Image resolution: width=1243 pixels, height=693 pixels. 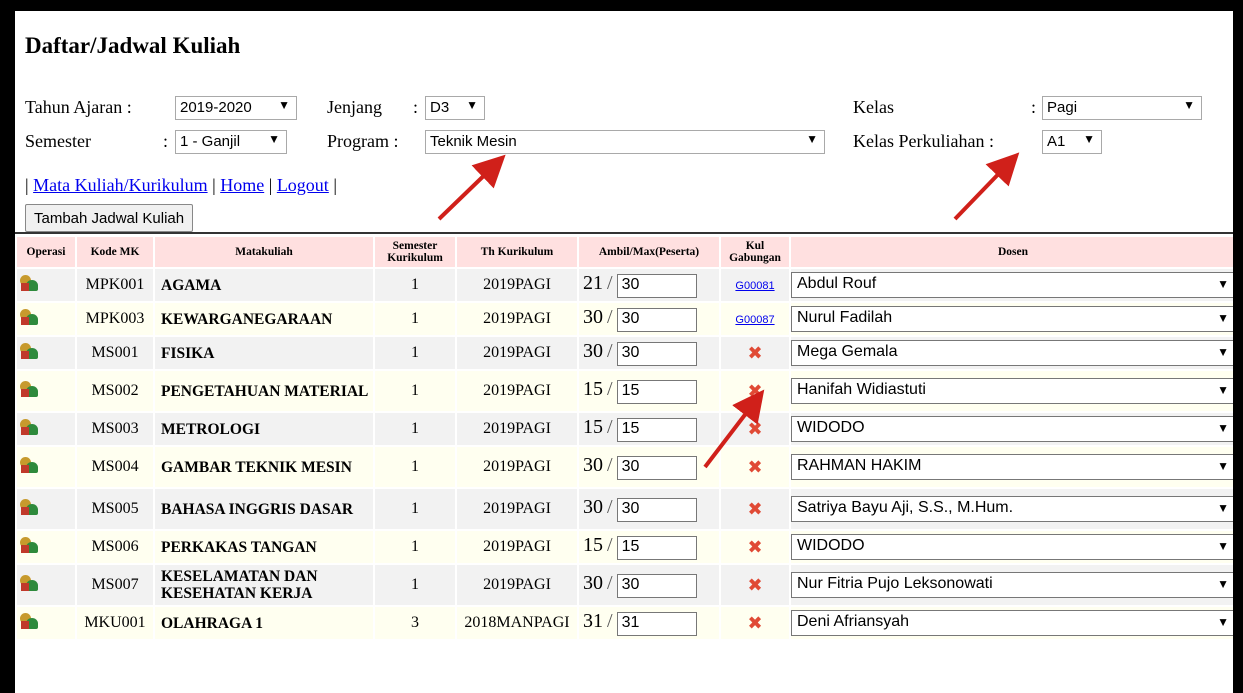 What do you see at coordinates (754, 286) in the screenshot?
I see `kul-gabungan-link: G00081` at bounding box center [754, 286].